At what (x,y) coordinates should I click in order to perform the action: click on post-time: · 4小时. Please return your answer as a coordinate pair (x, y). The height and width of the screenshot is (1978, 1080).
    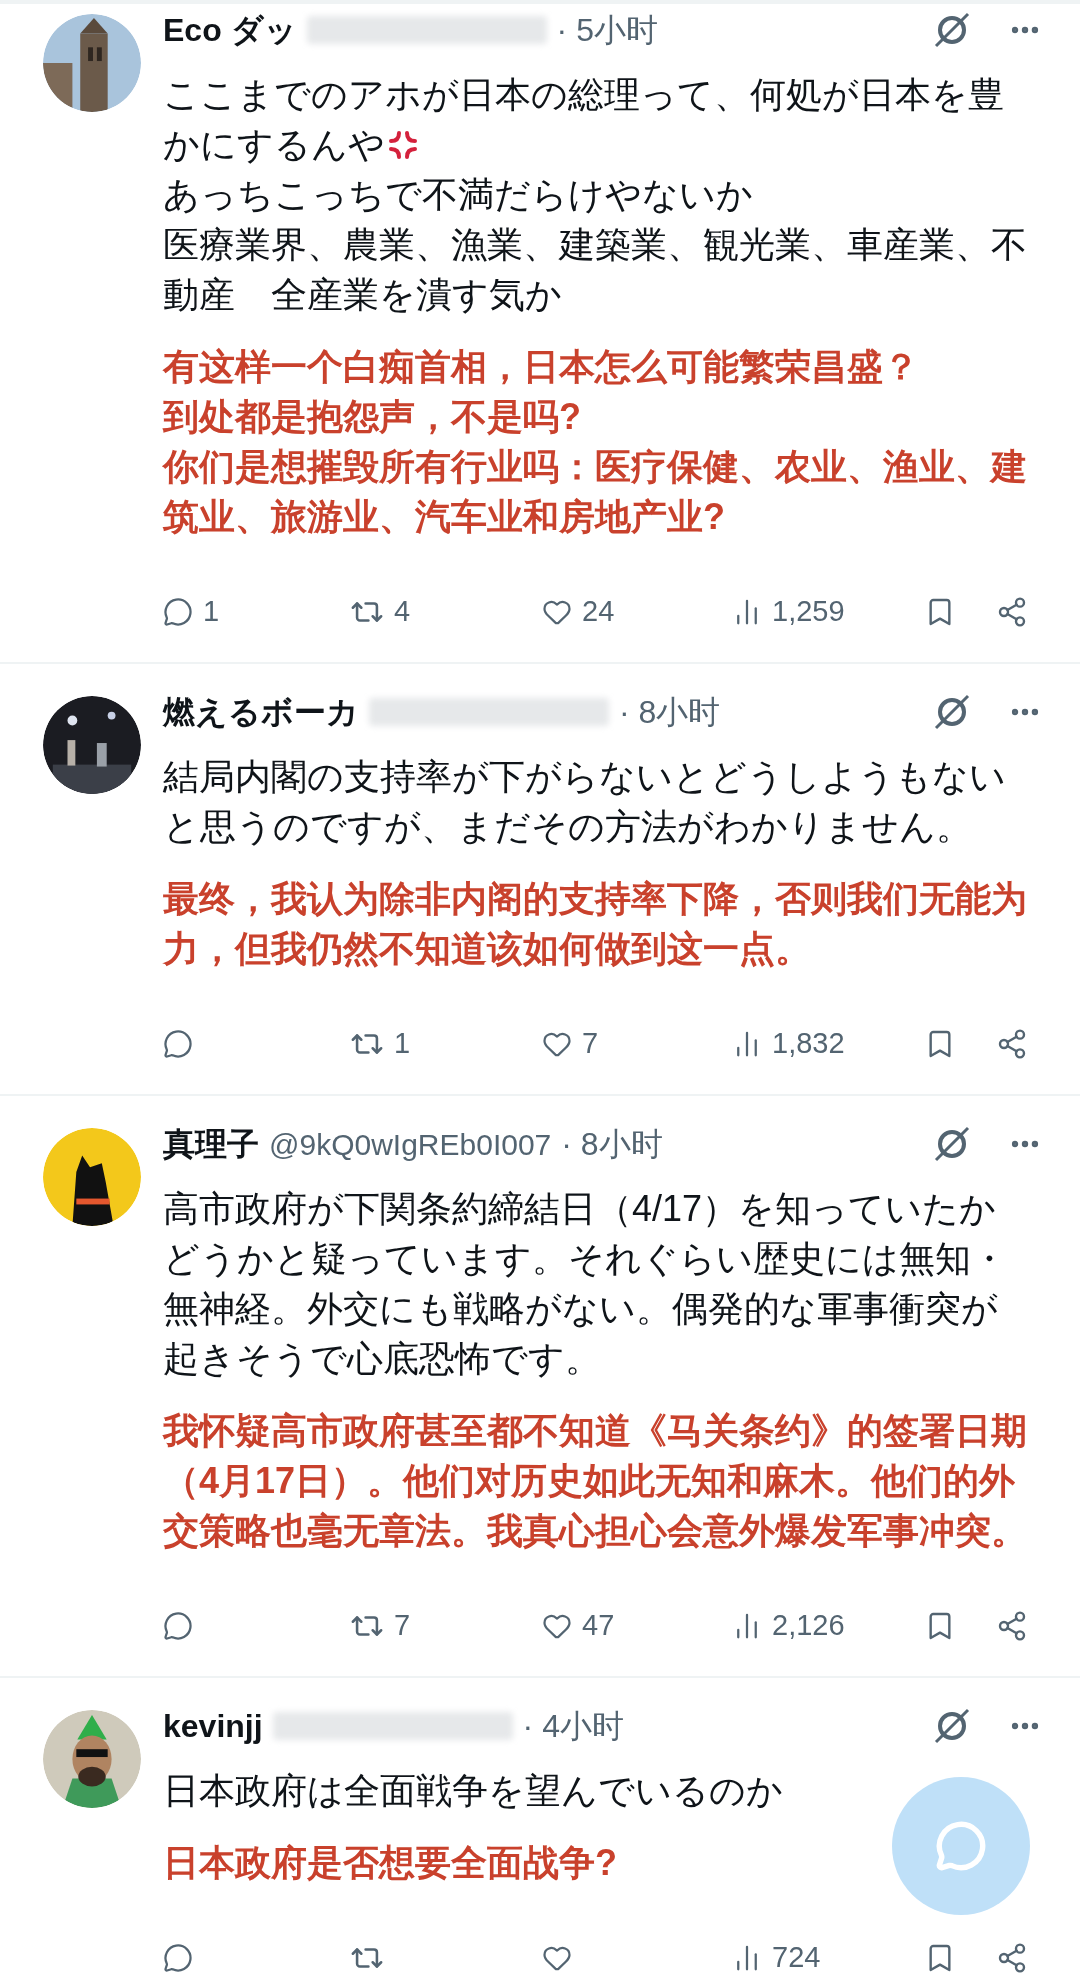
    Looking at the image, I should click on (573, 1726).